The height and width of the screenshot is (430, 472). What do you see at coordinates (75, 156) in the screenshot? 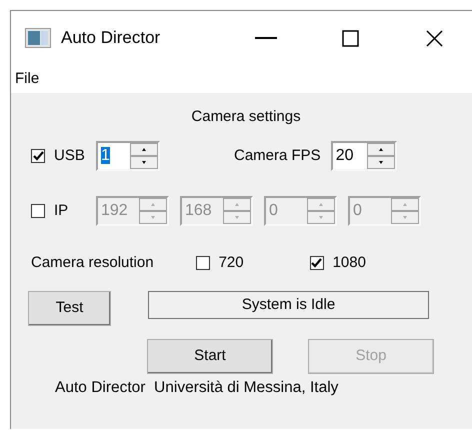
I see `checkbox-label: USB` at bounding box center [75, 156].